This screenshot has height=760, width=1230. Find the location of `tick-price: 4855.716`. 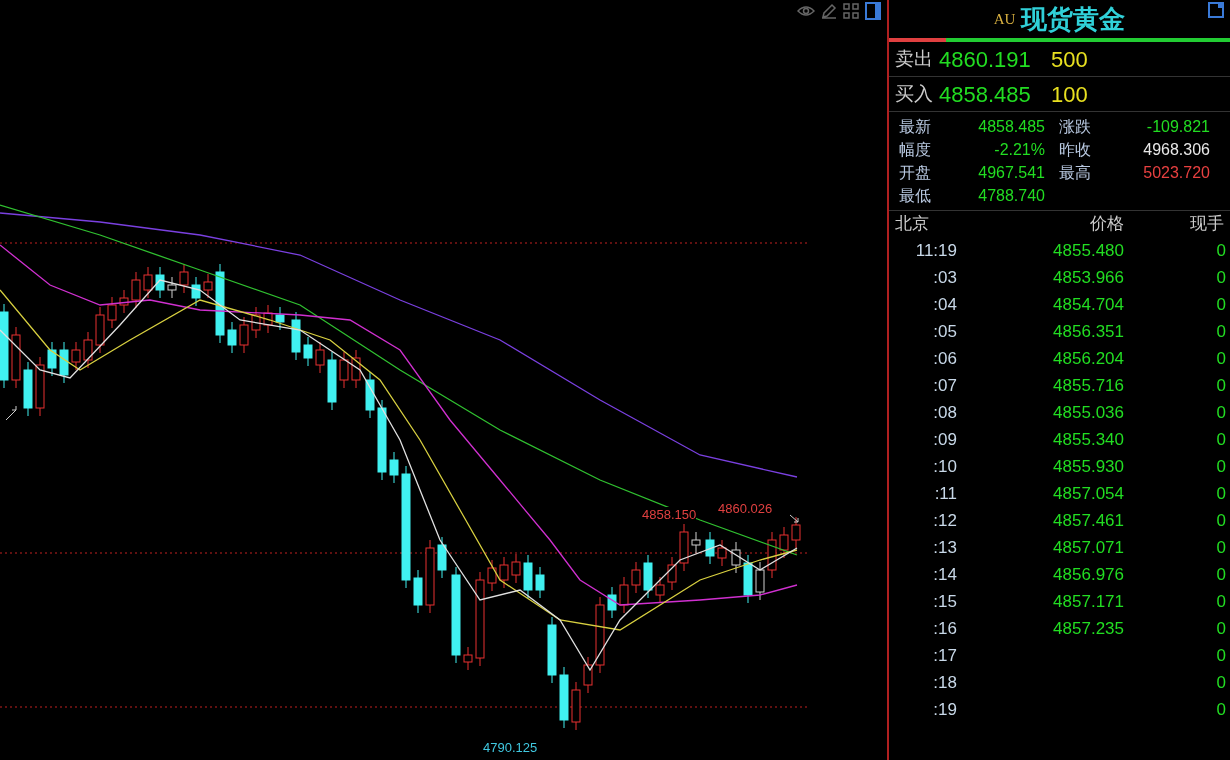

tick-price: 4855.716 is located at coordinates (1088, 385).